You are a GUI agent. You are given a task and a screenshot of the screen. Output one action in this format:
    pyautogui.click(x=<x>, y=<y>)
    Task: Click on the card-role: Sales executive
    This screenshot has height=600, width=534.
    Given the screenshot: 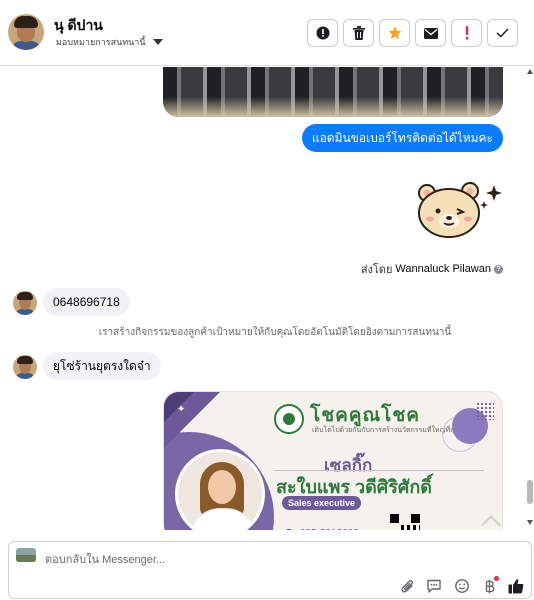 What is the action you would take?
    pyautogui.click(x=322, y=503)
    